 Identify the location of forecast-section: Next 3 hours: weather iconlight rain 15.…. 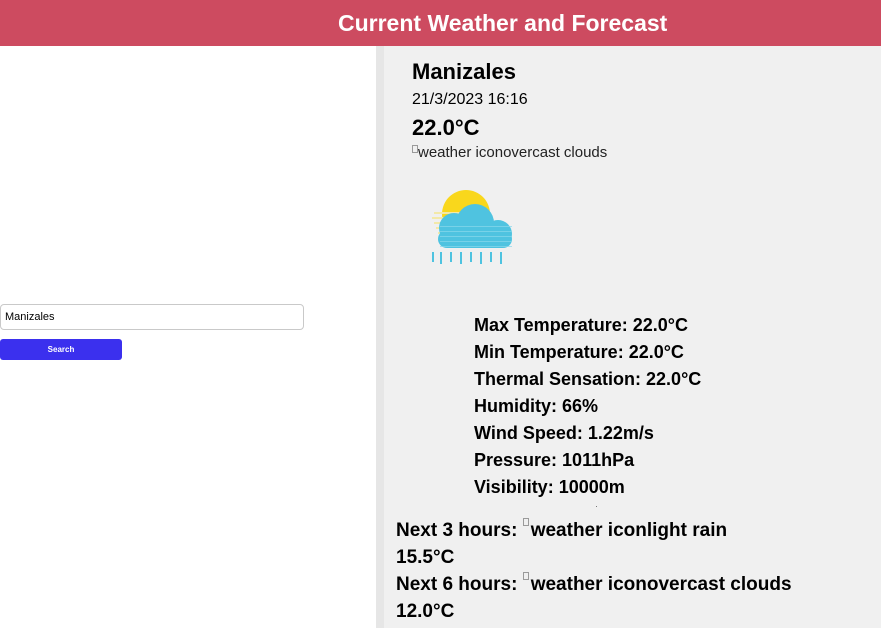
(594, 571).